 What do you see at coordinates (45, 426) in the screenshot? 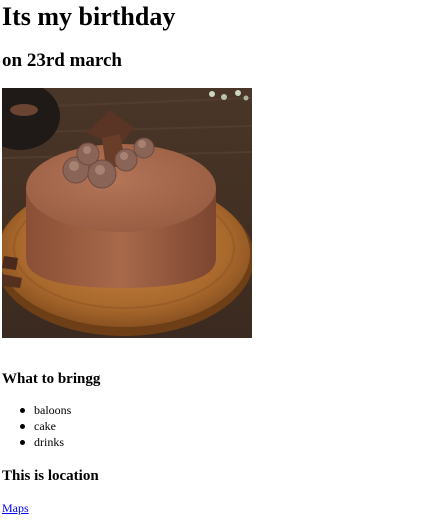
I see `list-item: cake` at bounding box center [45, 426].